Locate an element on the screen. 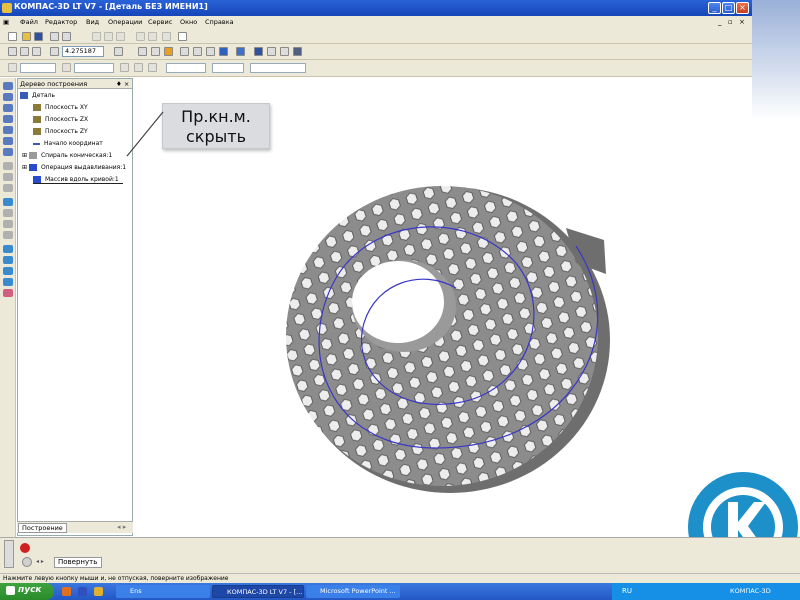 The width and height of the screenshot is (800, 600). menu-help: Справка is located at coordinates (219, 22).